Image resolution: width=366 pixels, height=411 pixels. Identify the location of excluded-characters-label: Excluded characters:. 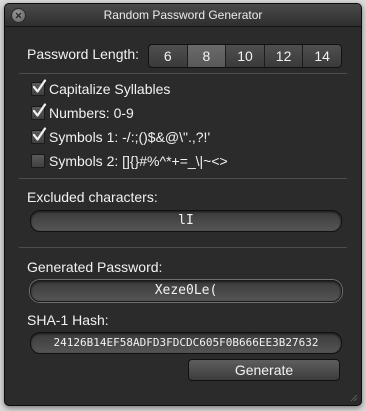
(92, 197).